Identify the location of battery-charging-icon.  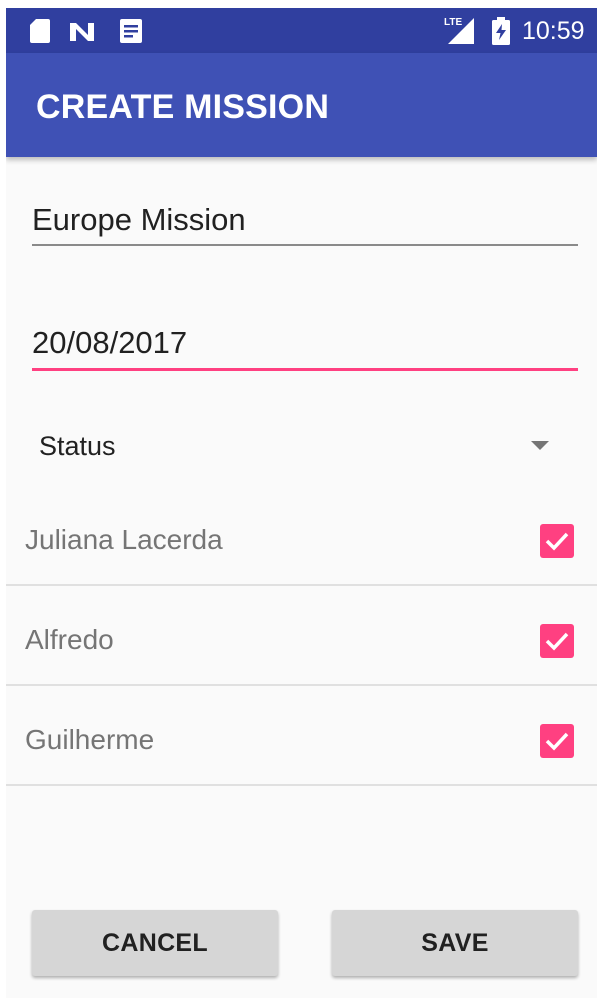
(501, 31).